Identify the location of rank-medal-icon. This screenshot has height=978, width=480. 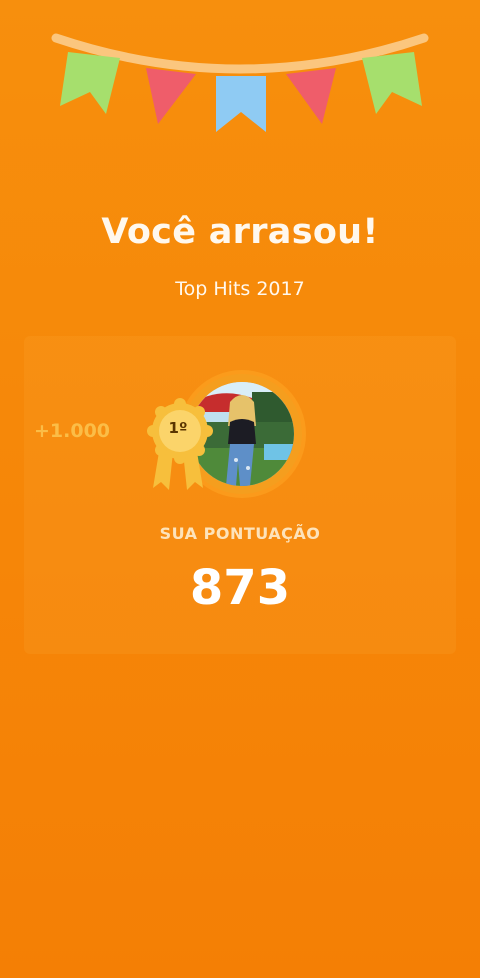
(180, 444).